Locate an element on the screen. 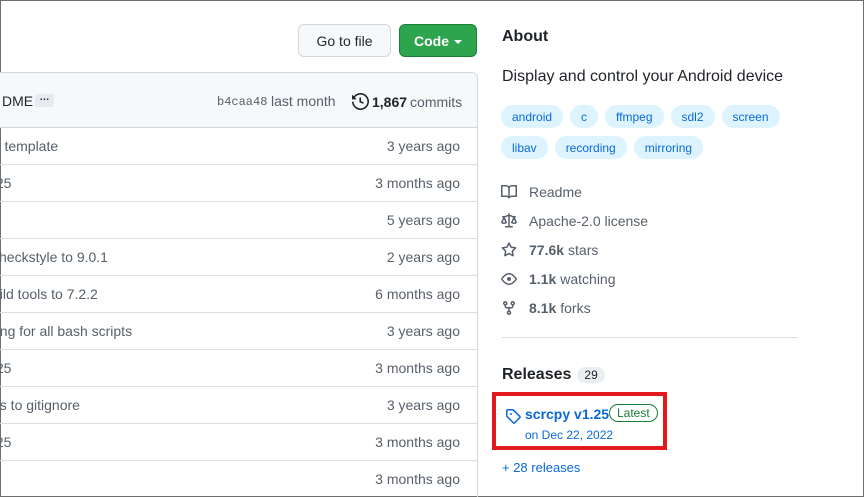  eye-icon is located at coordinates (509, 278).